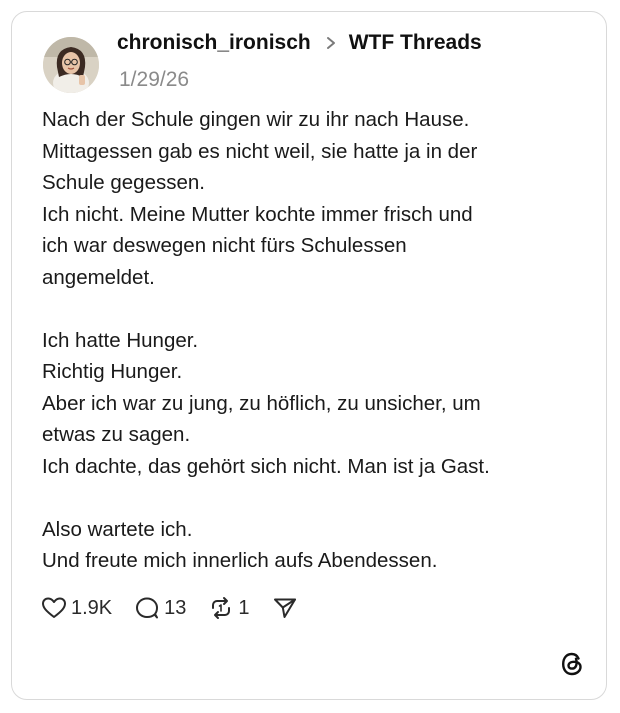 This screenshot has width=620, height=713. Describe the element at coordinates (154, 80) in the screenshot. I see `post-date: 1/29/26` at that location.